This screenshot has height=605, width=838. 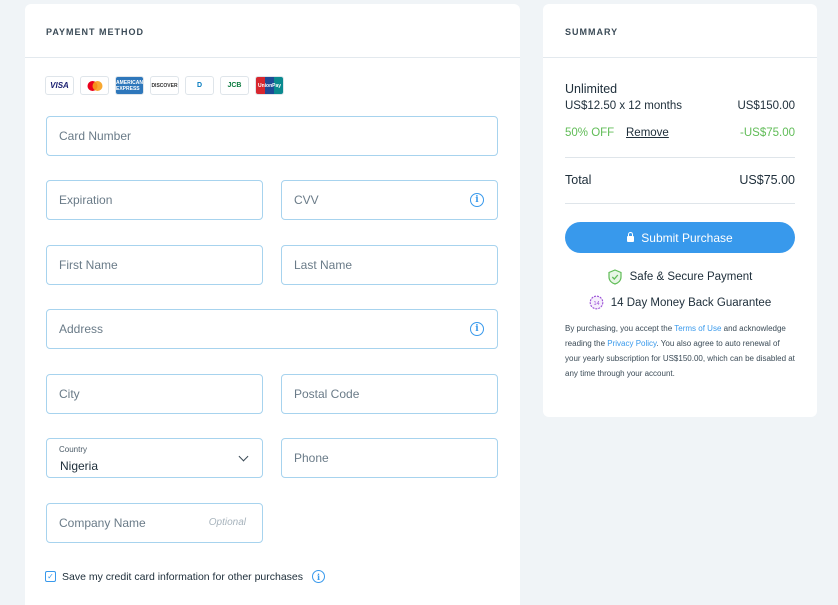 I want to click on payment-method-title: PAYMENT METHOD, so click(x=272, y=31).